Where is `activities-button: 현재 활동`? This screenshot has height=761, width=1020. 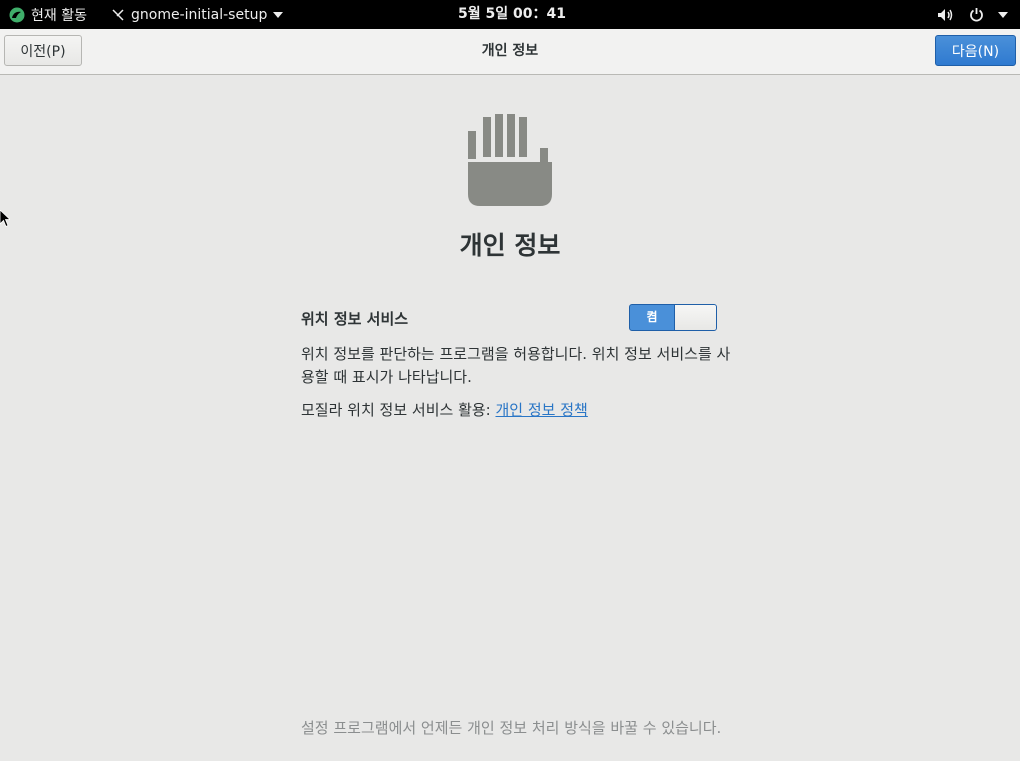
activities-button: 현재 활동 is located at coordinates (48, 14).